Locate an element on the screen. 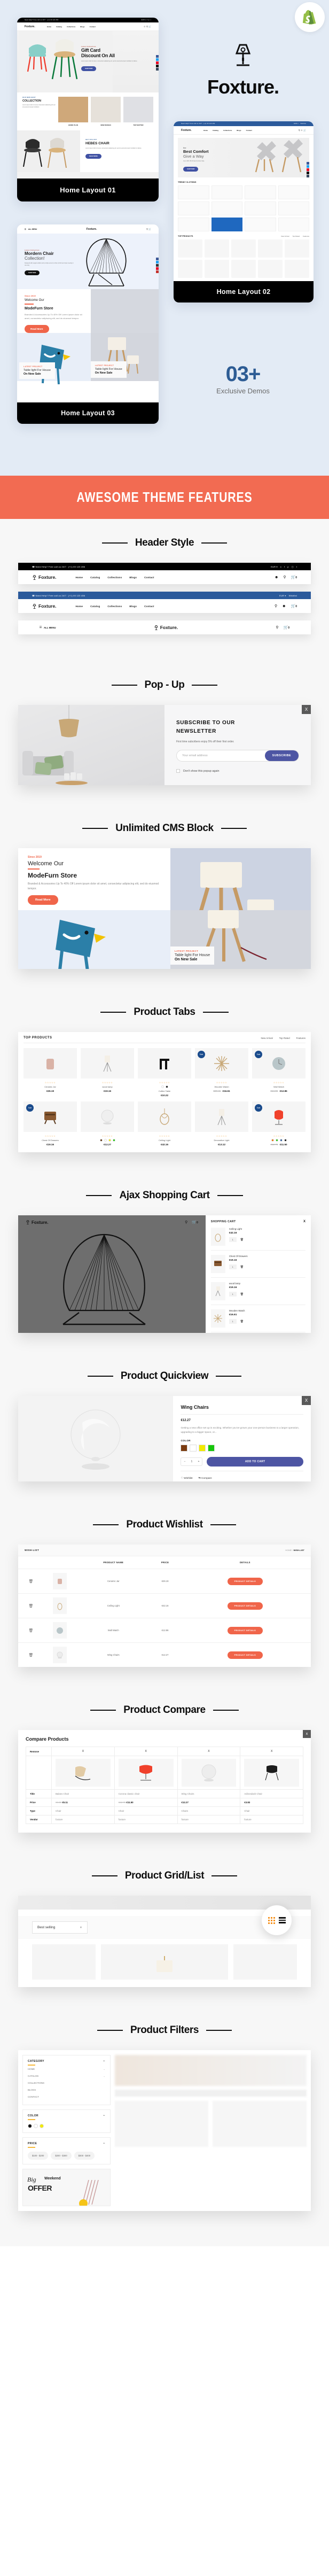 This screenshot has width=329, height=2576. product-card: Sale ☆☆☆☆☆ Wall Watch €14.06 €12.86 is located at coordinates (279, 1072).